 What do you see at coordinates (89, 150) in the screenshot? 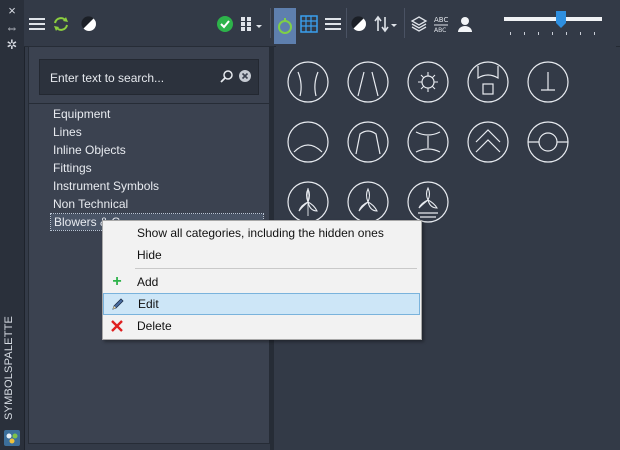
I see `tree-item-inline-objects: Inline Objects` at bounding box center [89, 150].